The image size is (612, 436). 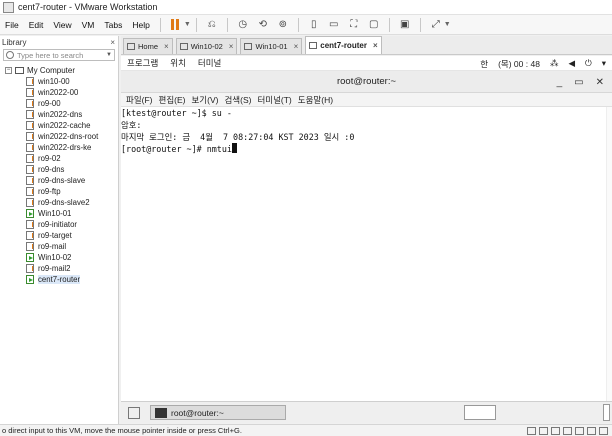 What do you see at coordinates (567, 430) in the screenshot?
I see `usb-icon` at bounding box center [567, 430].